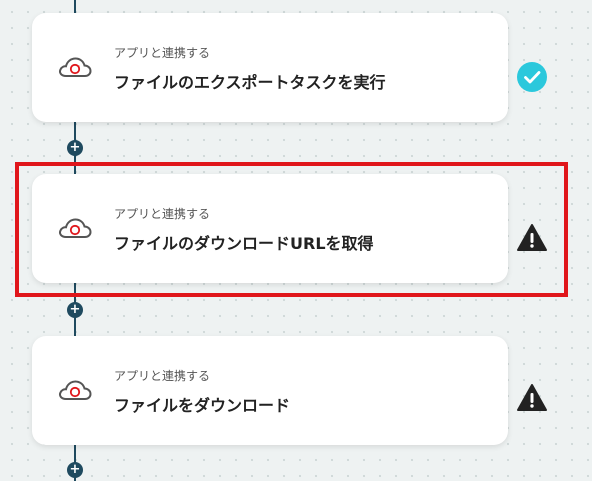 The width and height of the screenshot is (592, 481). I want to click on step-title: ファイルをダウンロード, so click(202, 405).